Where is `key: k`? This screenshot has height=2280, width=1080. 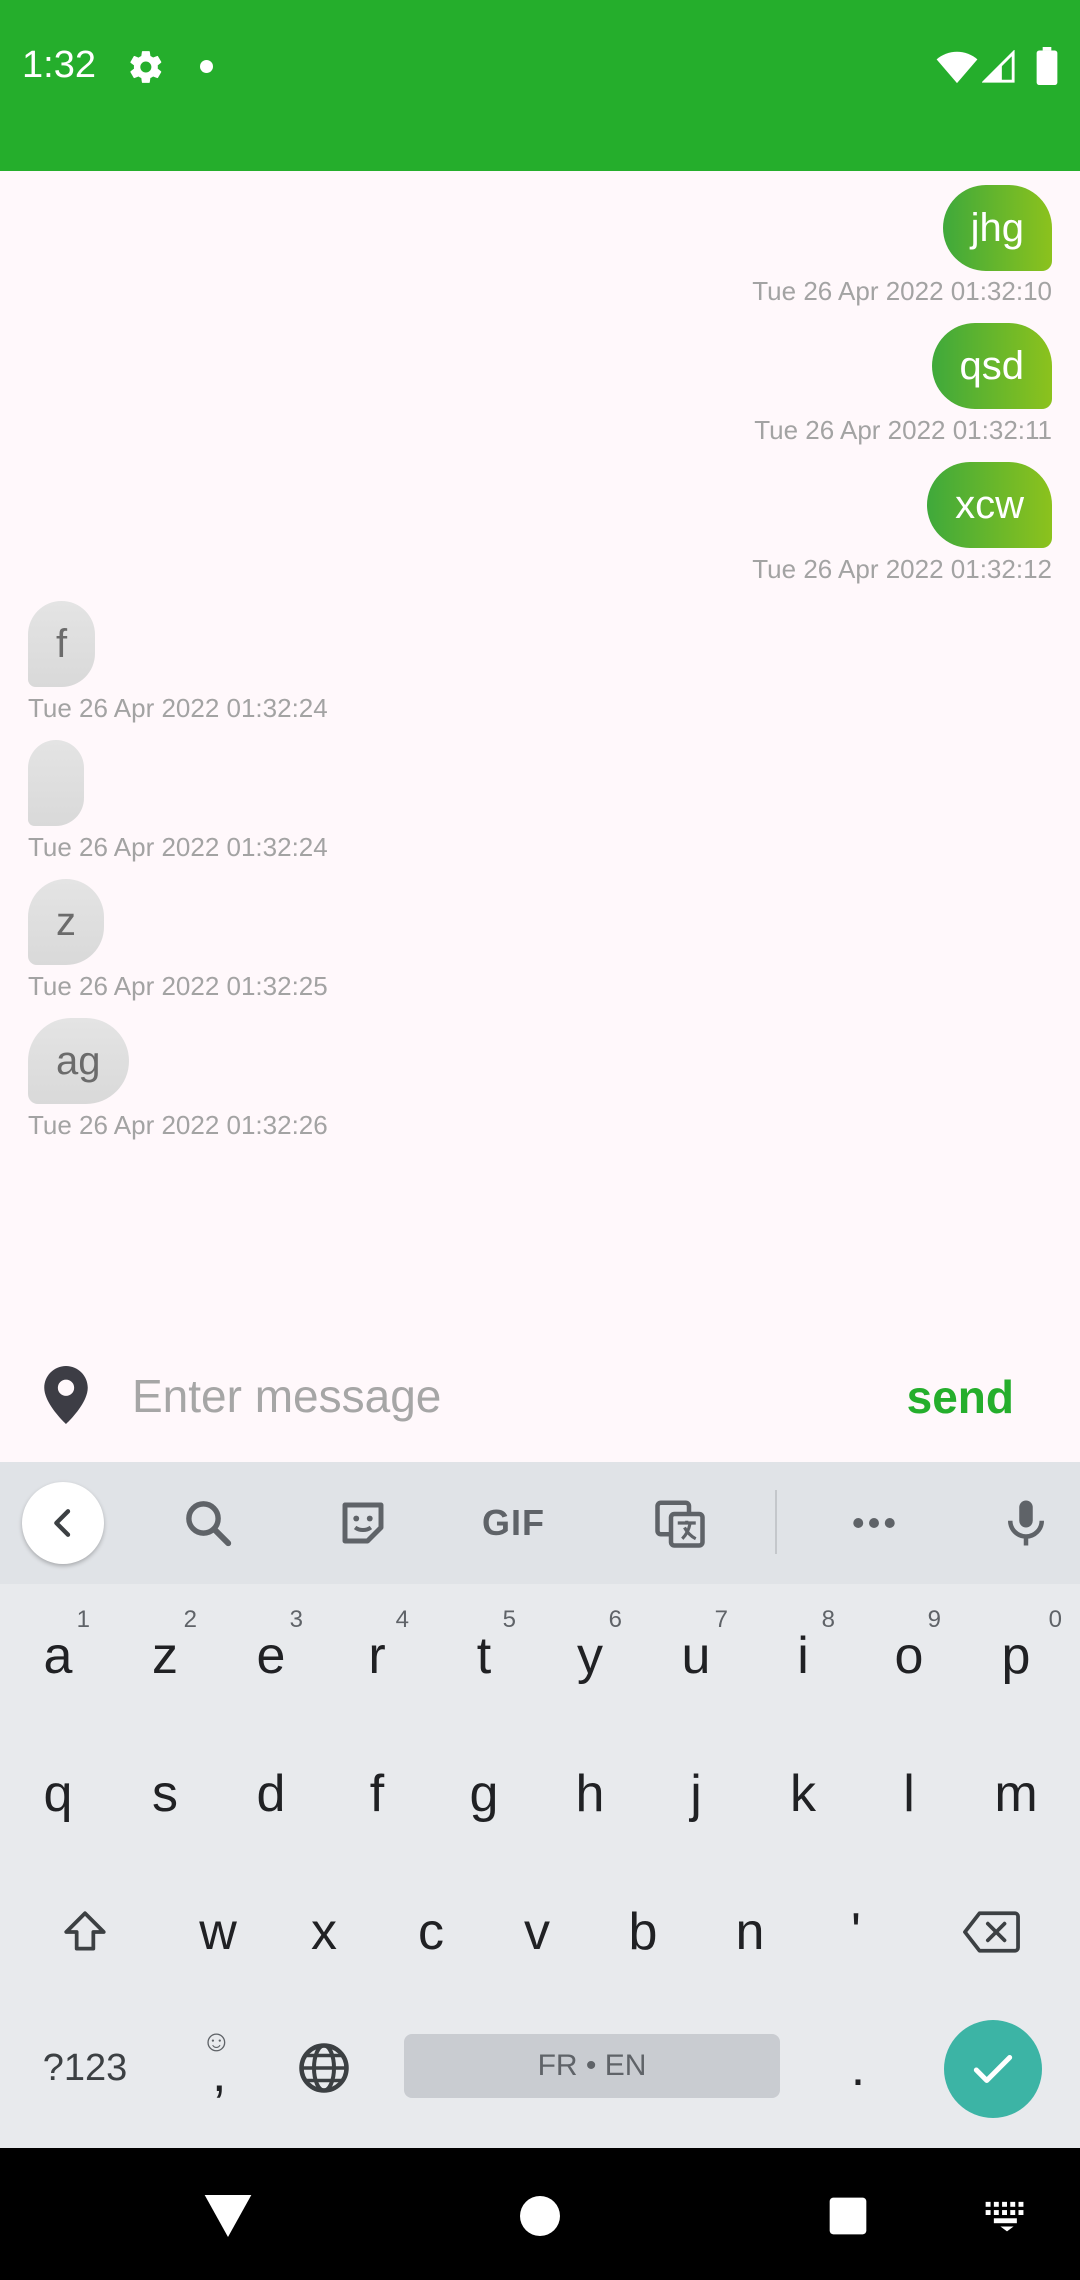 key: k is located at coordinates (803, 1794).